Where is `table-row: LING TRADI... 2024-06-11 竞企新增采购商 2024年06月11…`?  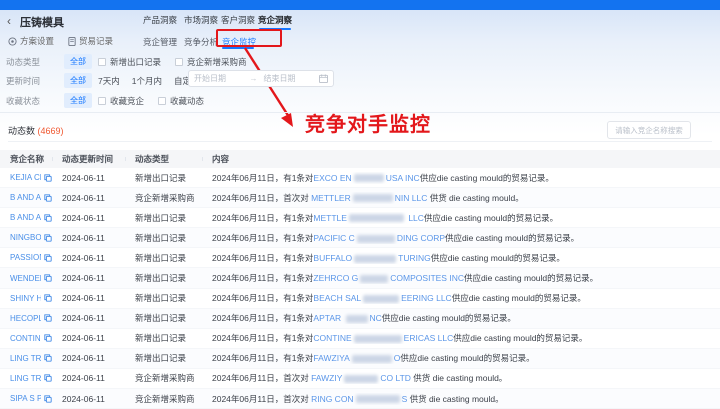 table-row: LING TRADI... 2024-06-11 竞企新增采购商 2024年06月11… is located at coordinates (360, 379).